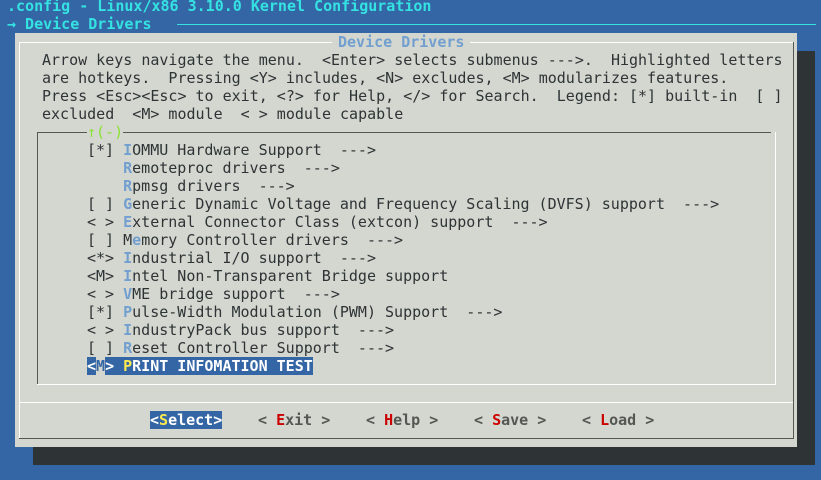 The width and height of the screenshot is (821, 480). What do you see at coordinates (775, 258) in the screenshot?
I see `menu-border-right` at bounding box center [775, 258].